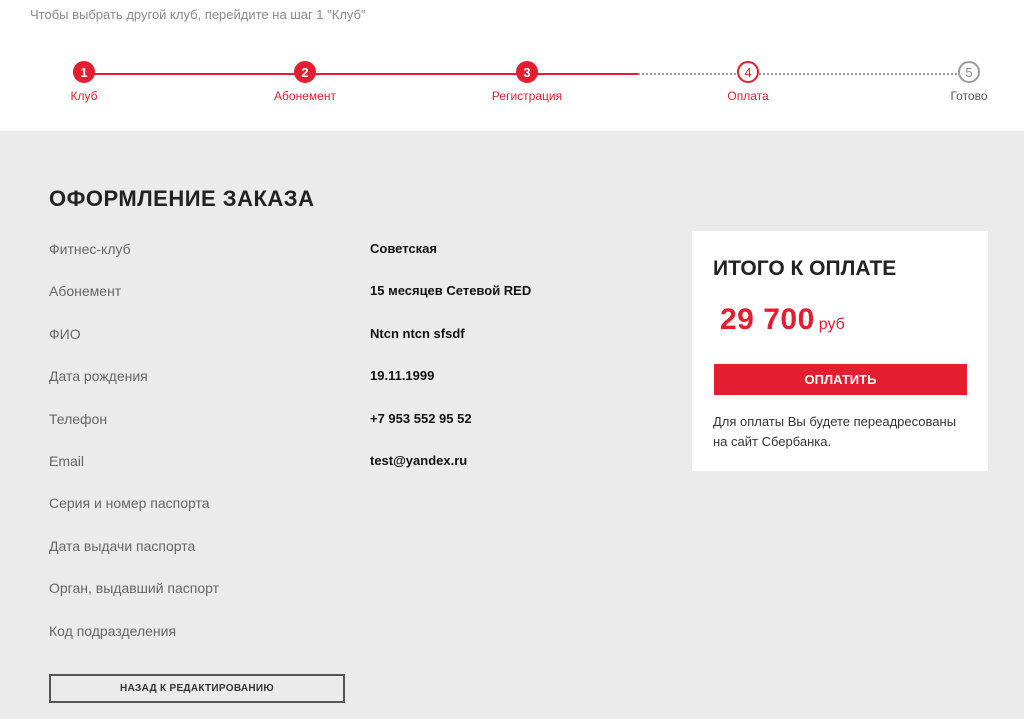  Describe the element at coordinates (349, 644) in the screenshot. I see `field-row-division-code: Код подразделения` at that location.